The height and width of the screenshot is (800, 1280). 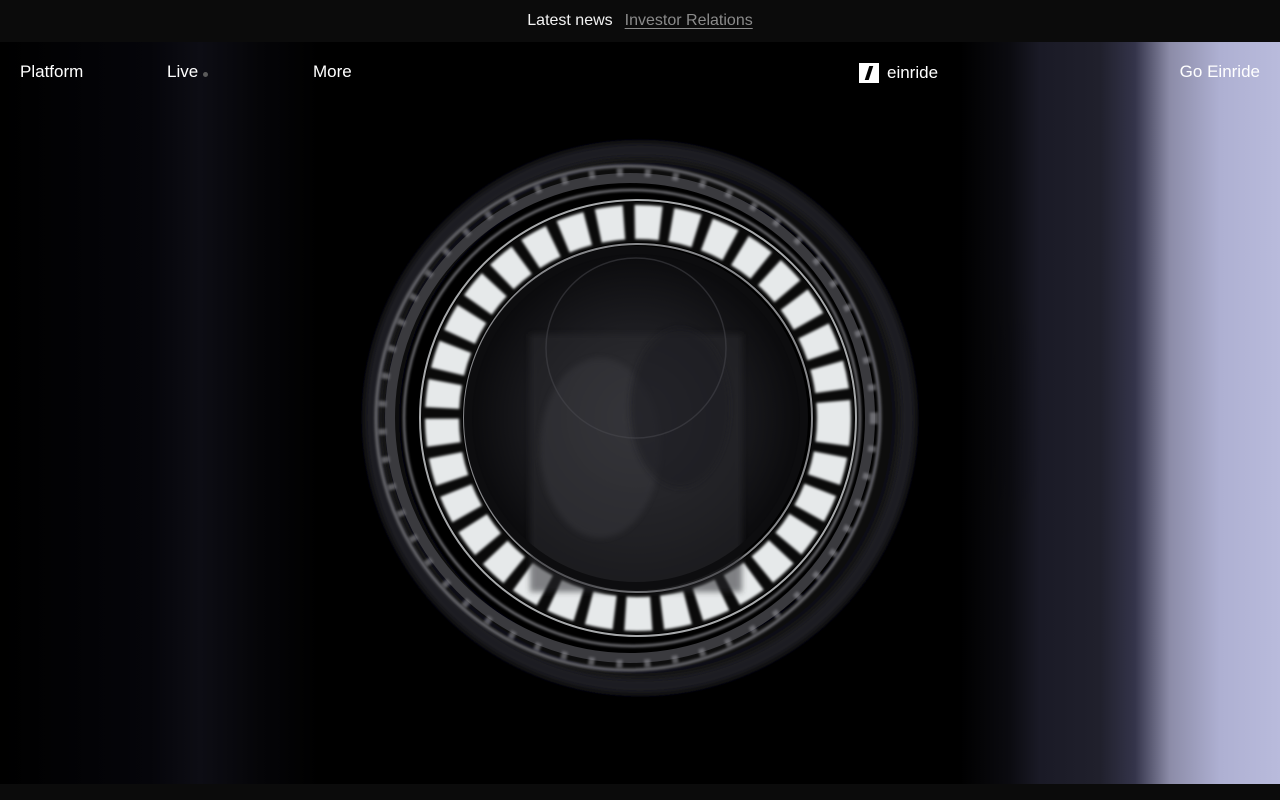 What do you see at coordinates (205, 74) in the screenshot?
I see `live-indicator-icon` at bounding box center [205, 74].